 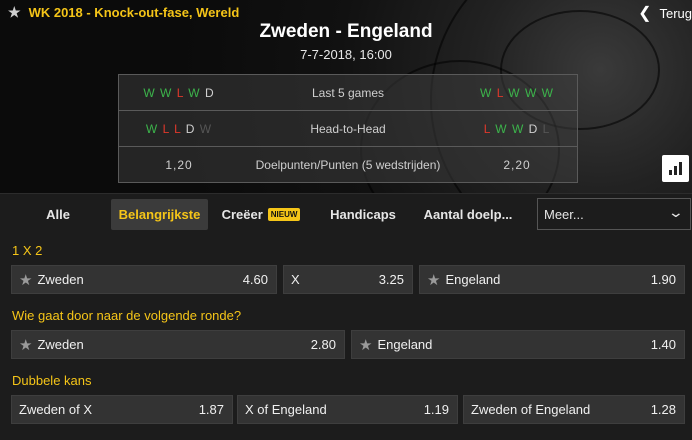 I want to click on back-button: ❮ Terug, so click(x=665, y=13).